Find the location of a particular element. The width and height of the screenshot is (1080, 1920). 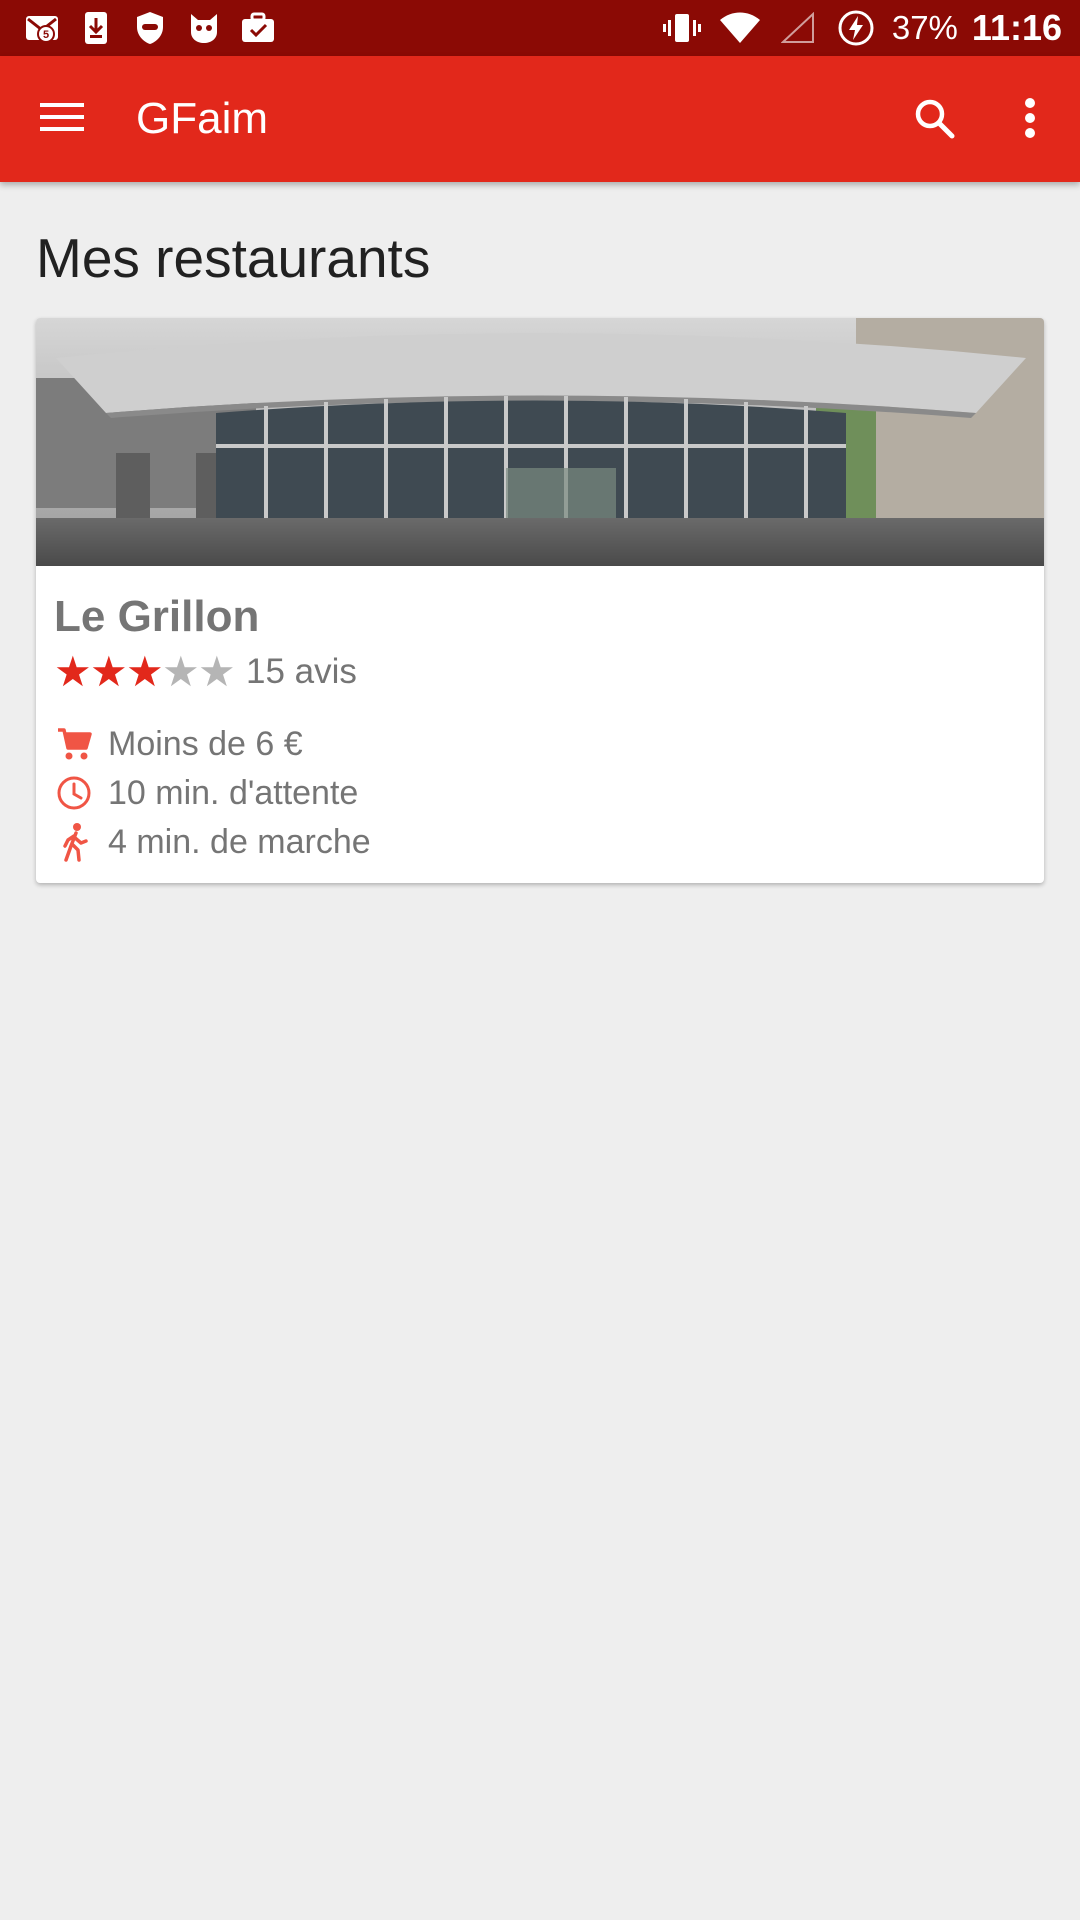

walk-row: 4 min. de marche is located at coordinates (212, 842).